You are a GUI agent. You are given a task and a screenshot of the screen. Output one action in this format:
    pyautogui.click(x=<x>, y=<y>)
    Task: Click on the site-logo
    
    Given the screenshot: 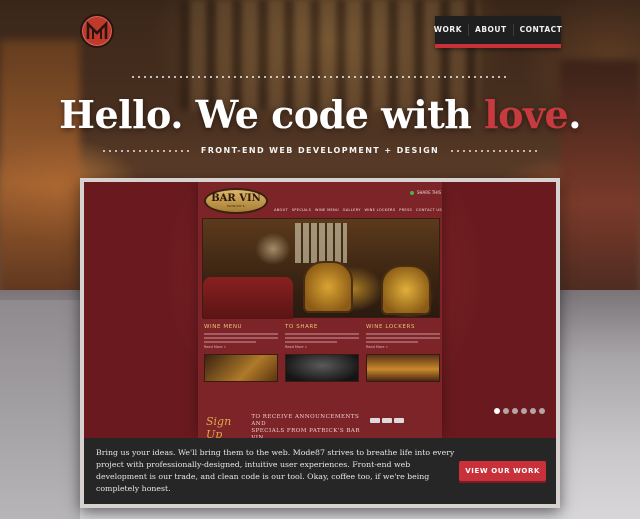 What is the action you would take?
    pyautogui.click(x=97, y=31)
    